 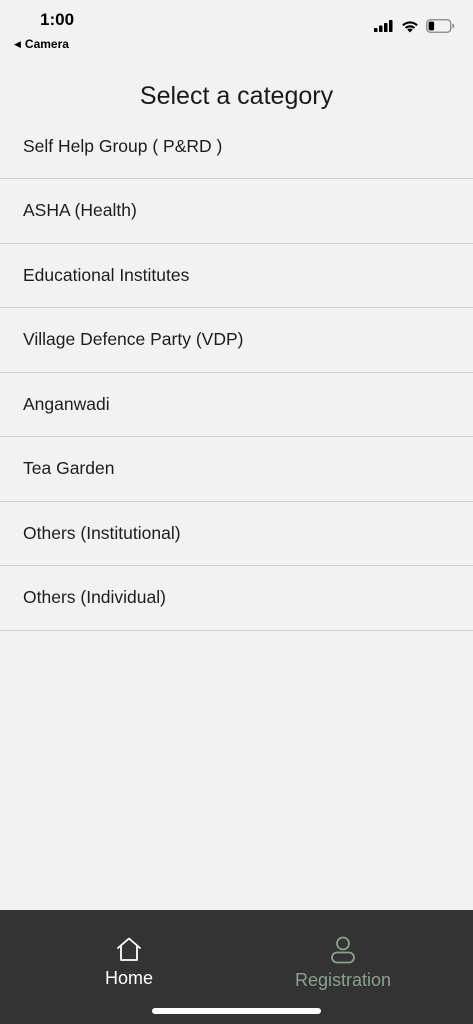 What do you see at coordinates (129, 962) in the screenshot?
I see `tab-home: Home` at bounding box center [129, 962].